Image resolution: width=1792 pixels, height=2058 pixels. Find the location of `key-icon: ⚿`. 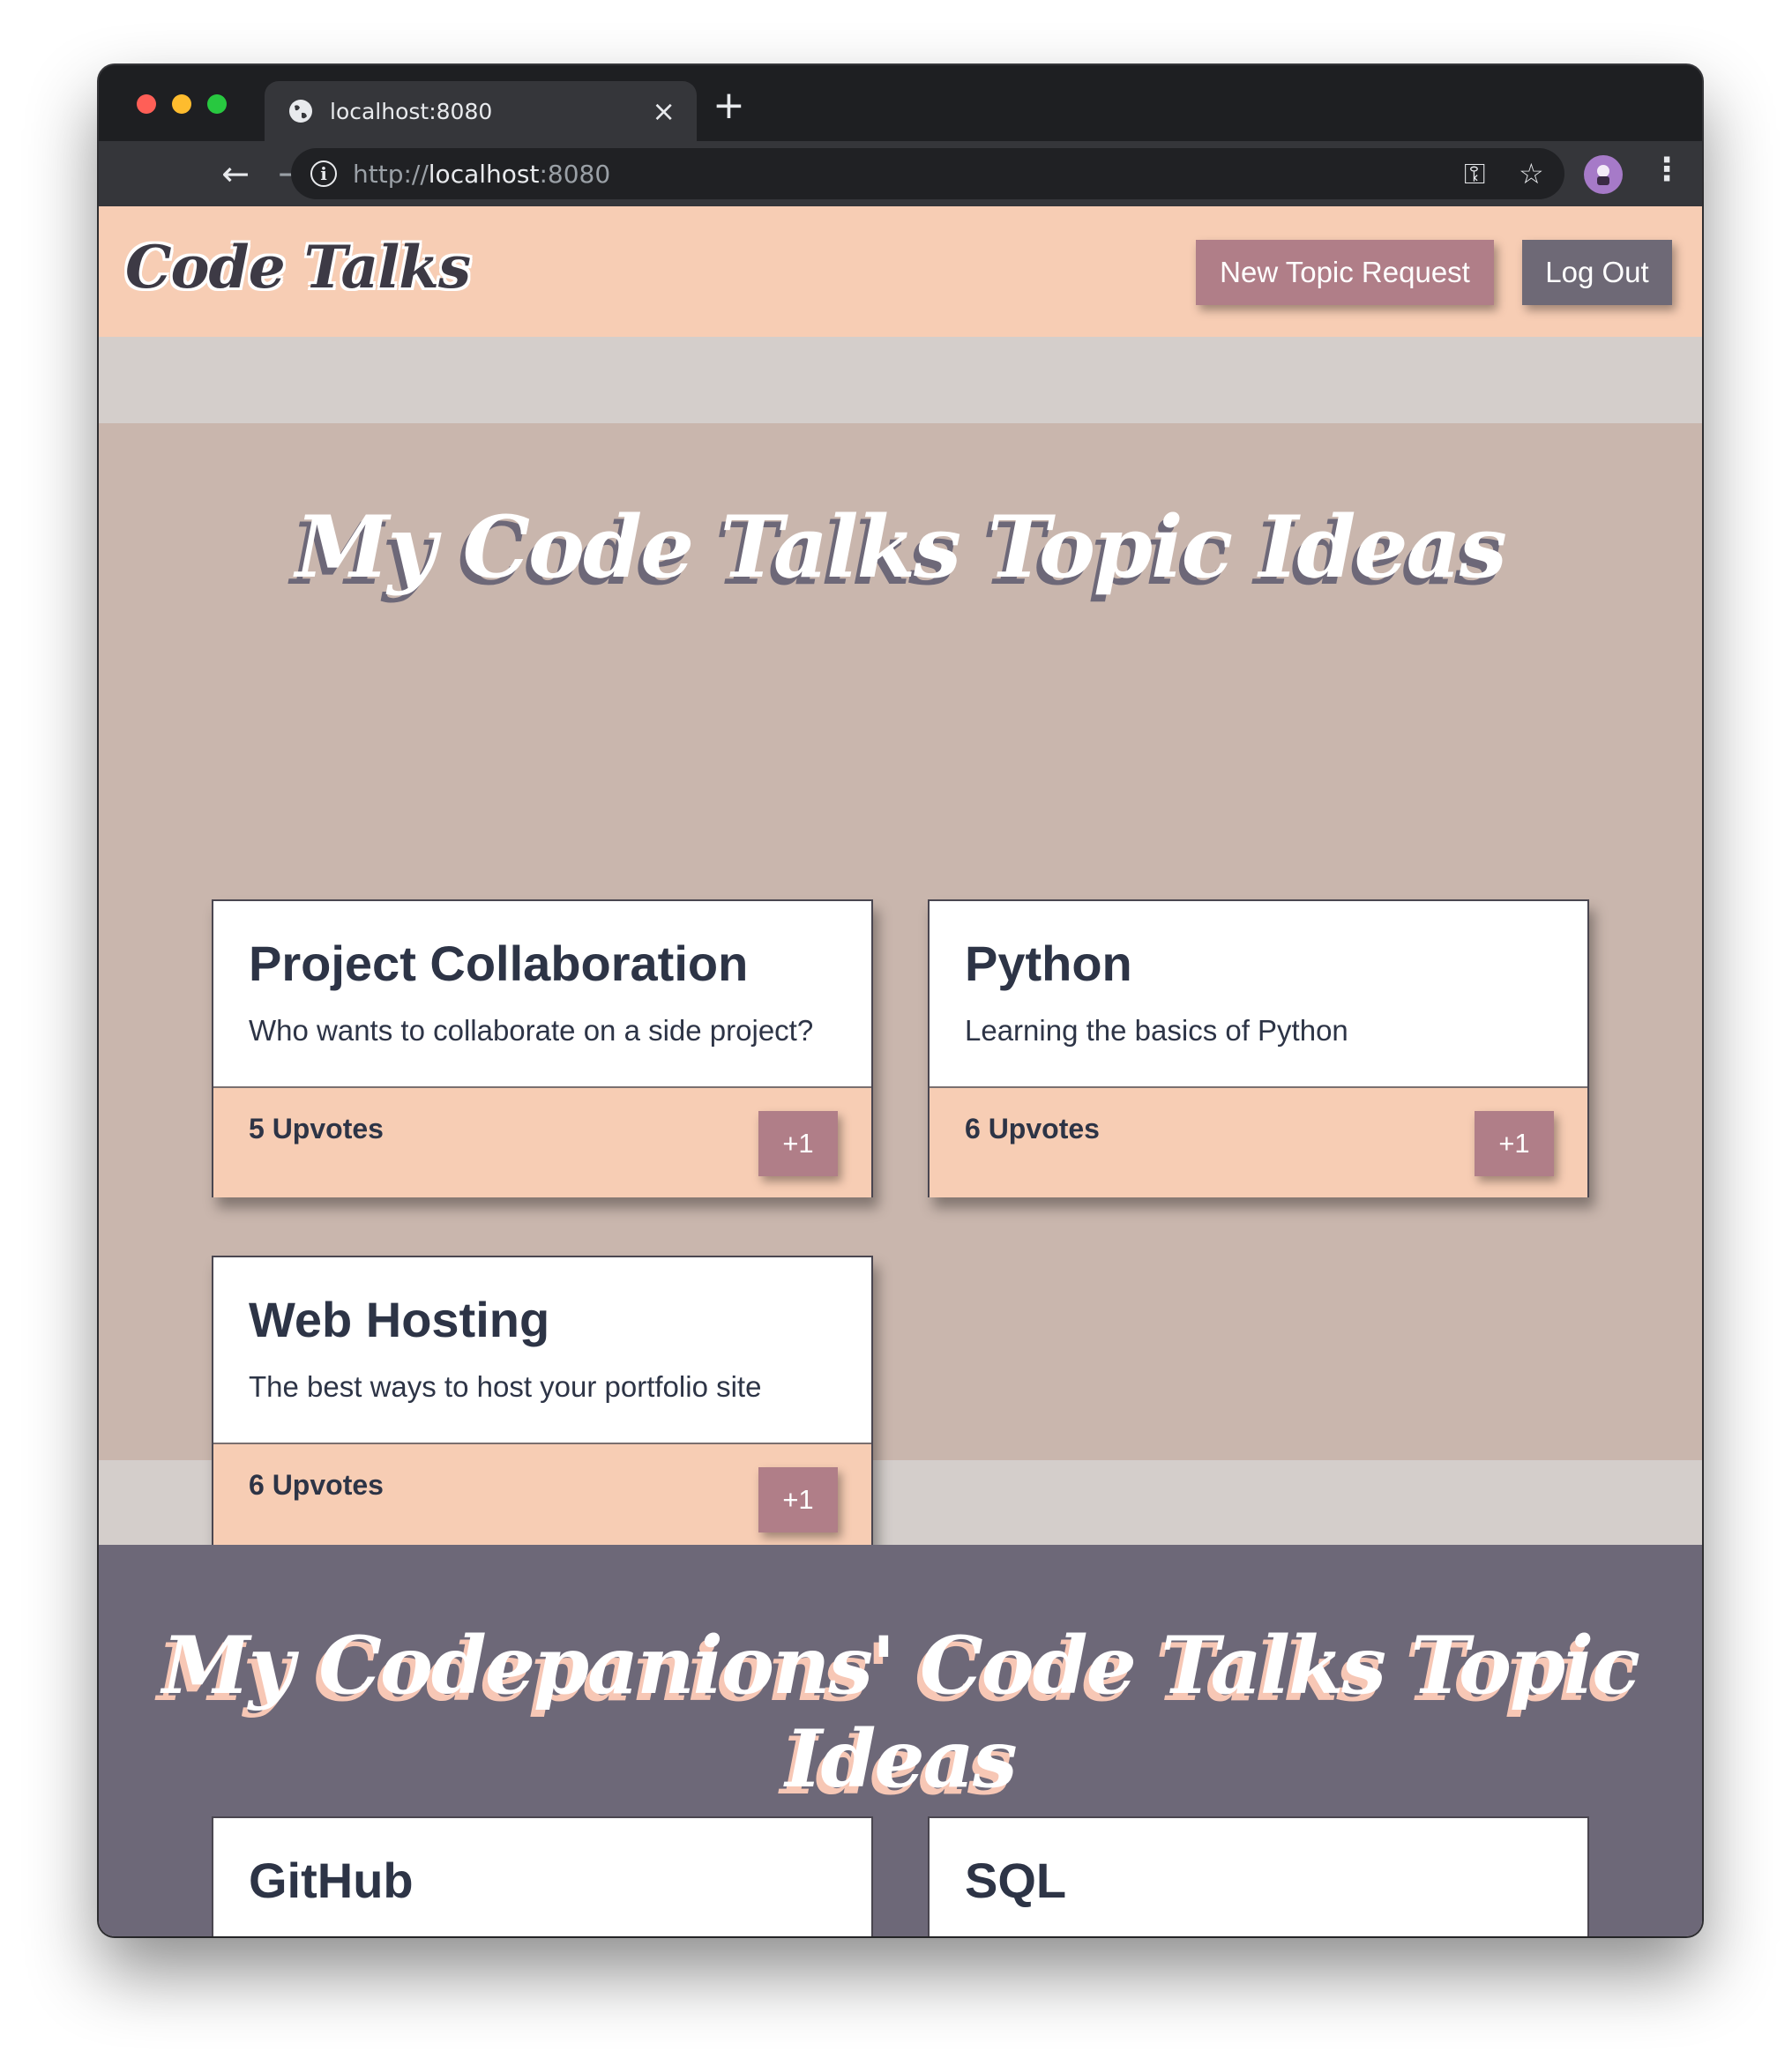

key-icon: ⚿ is located at coordinates (1474, 174).